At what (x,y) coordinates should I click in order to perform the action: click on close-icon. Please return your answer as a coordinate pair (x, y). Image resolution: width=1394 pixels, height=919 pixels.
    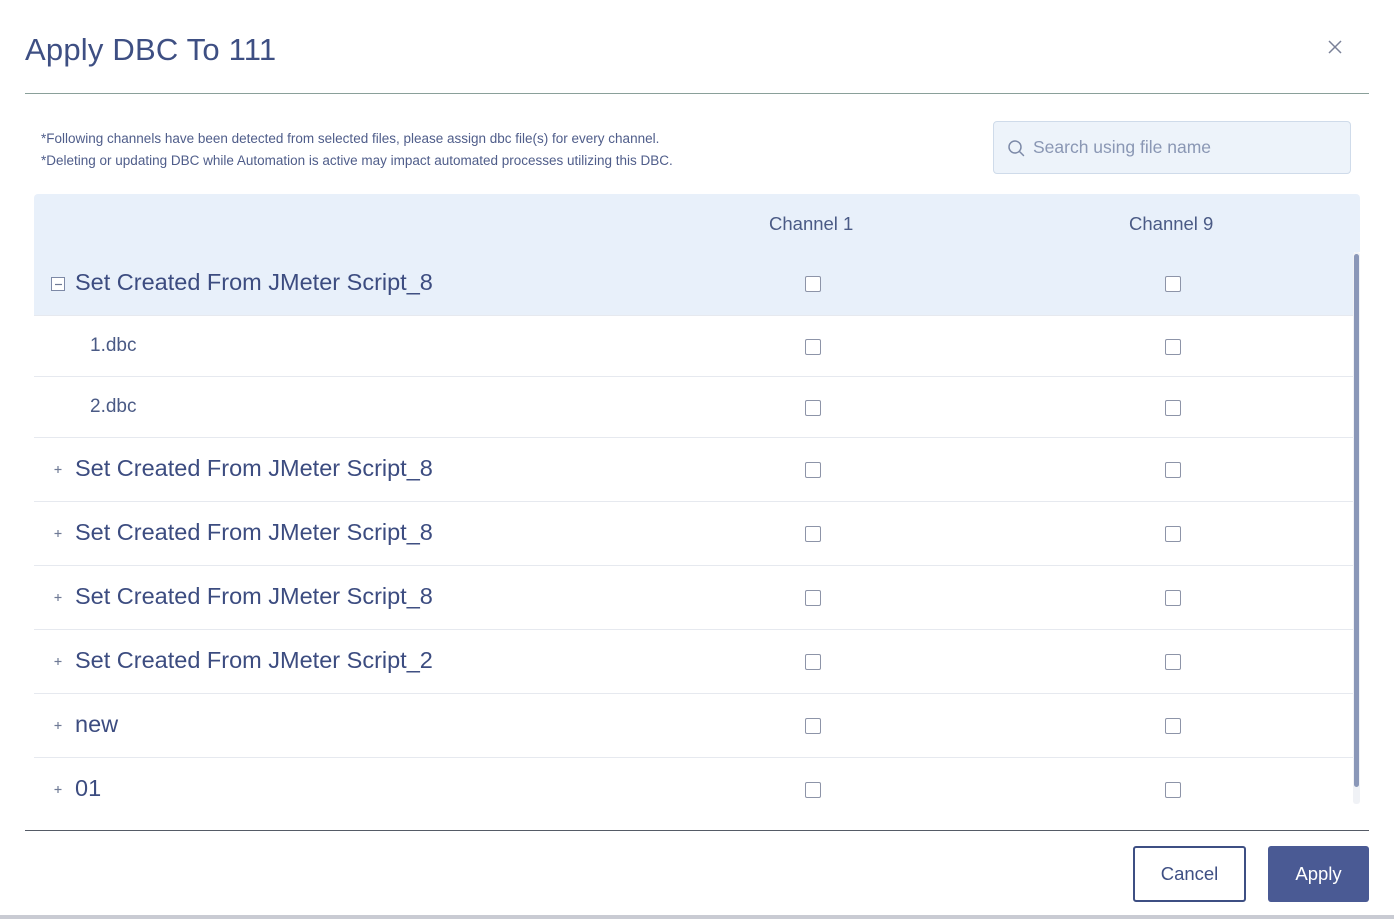
    Looking at the image, I should click on (1335, 47).